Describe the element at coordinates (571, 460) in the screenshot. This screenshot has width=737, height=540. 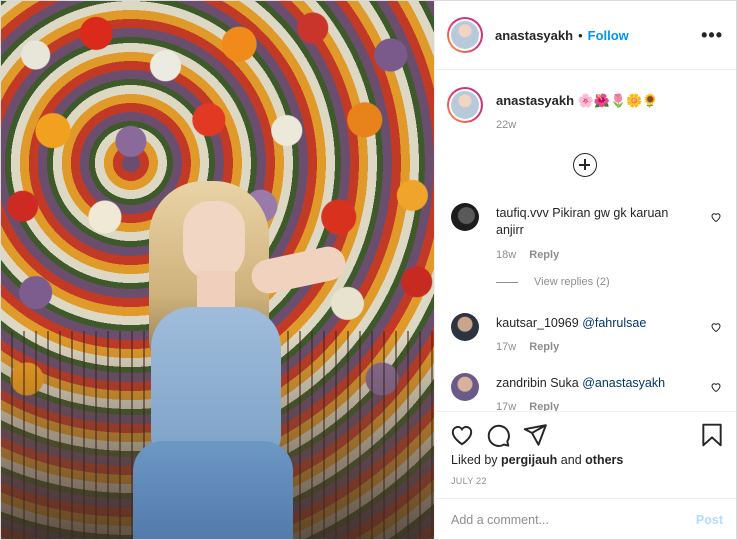
I see `liked-by-connector: and` at that location.